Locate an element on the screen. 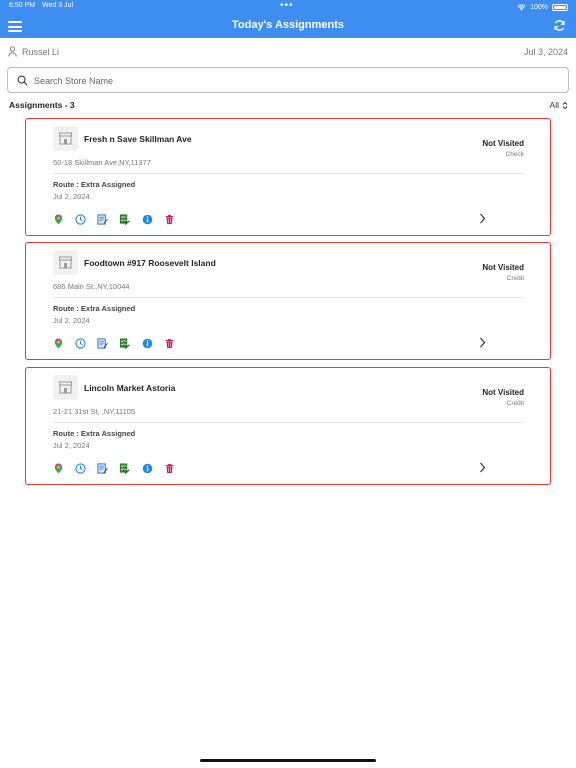 This screenshot has width=576, height=768. store-name: Foodtown #917 Roosevelt Island is located at coordinates (150, 263).